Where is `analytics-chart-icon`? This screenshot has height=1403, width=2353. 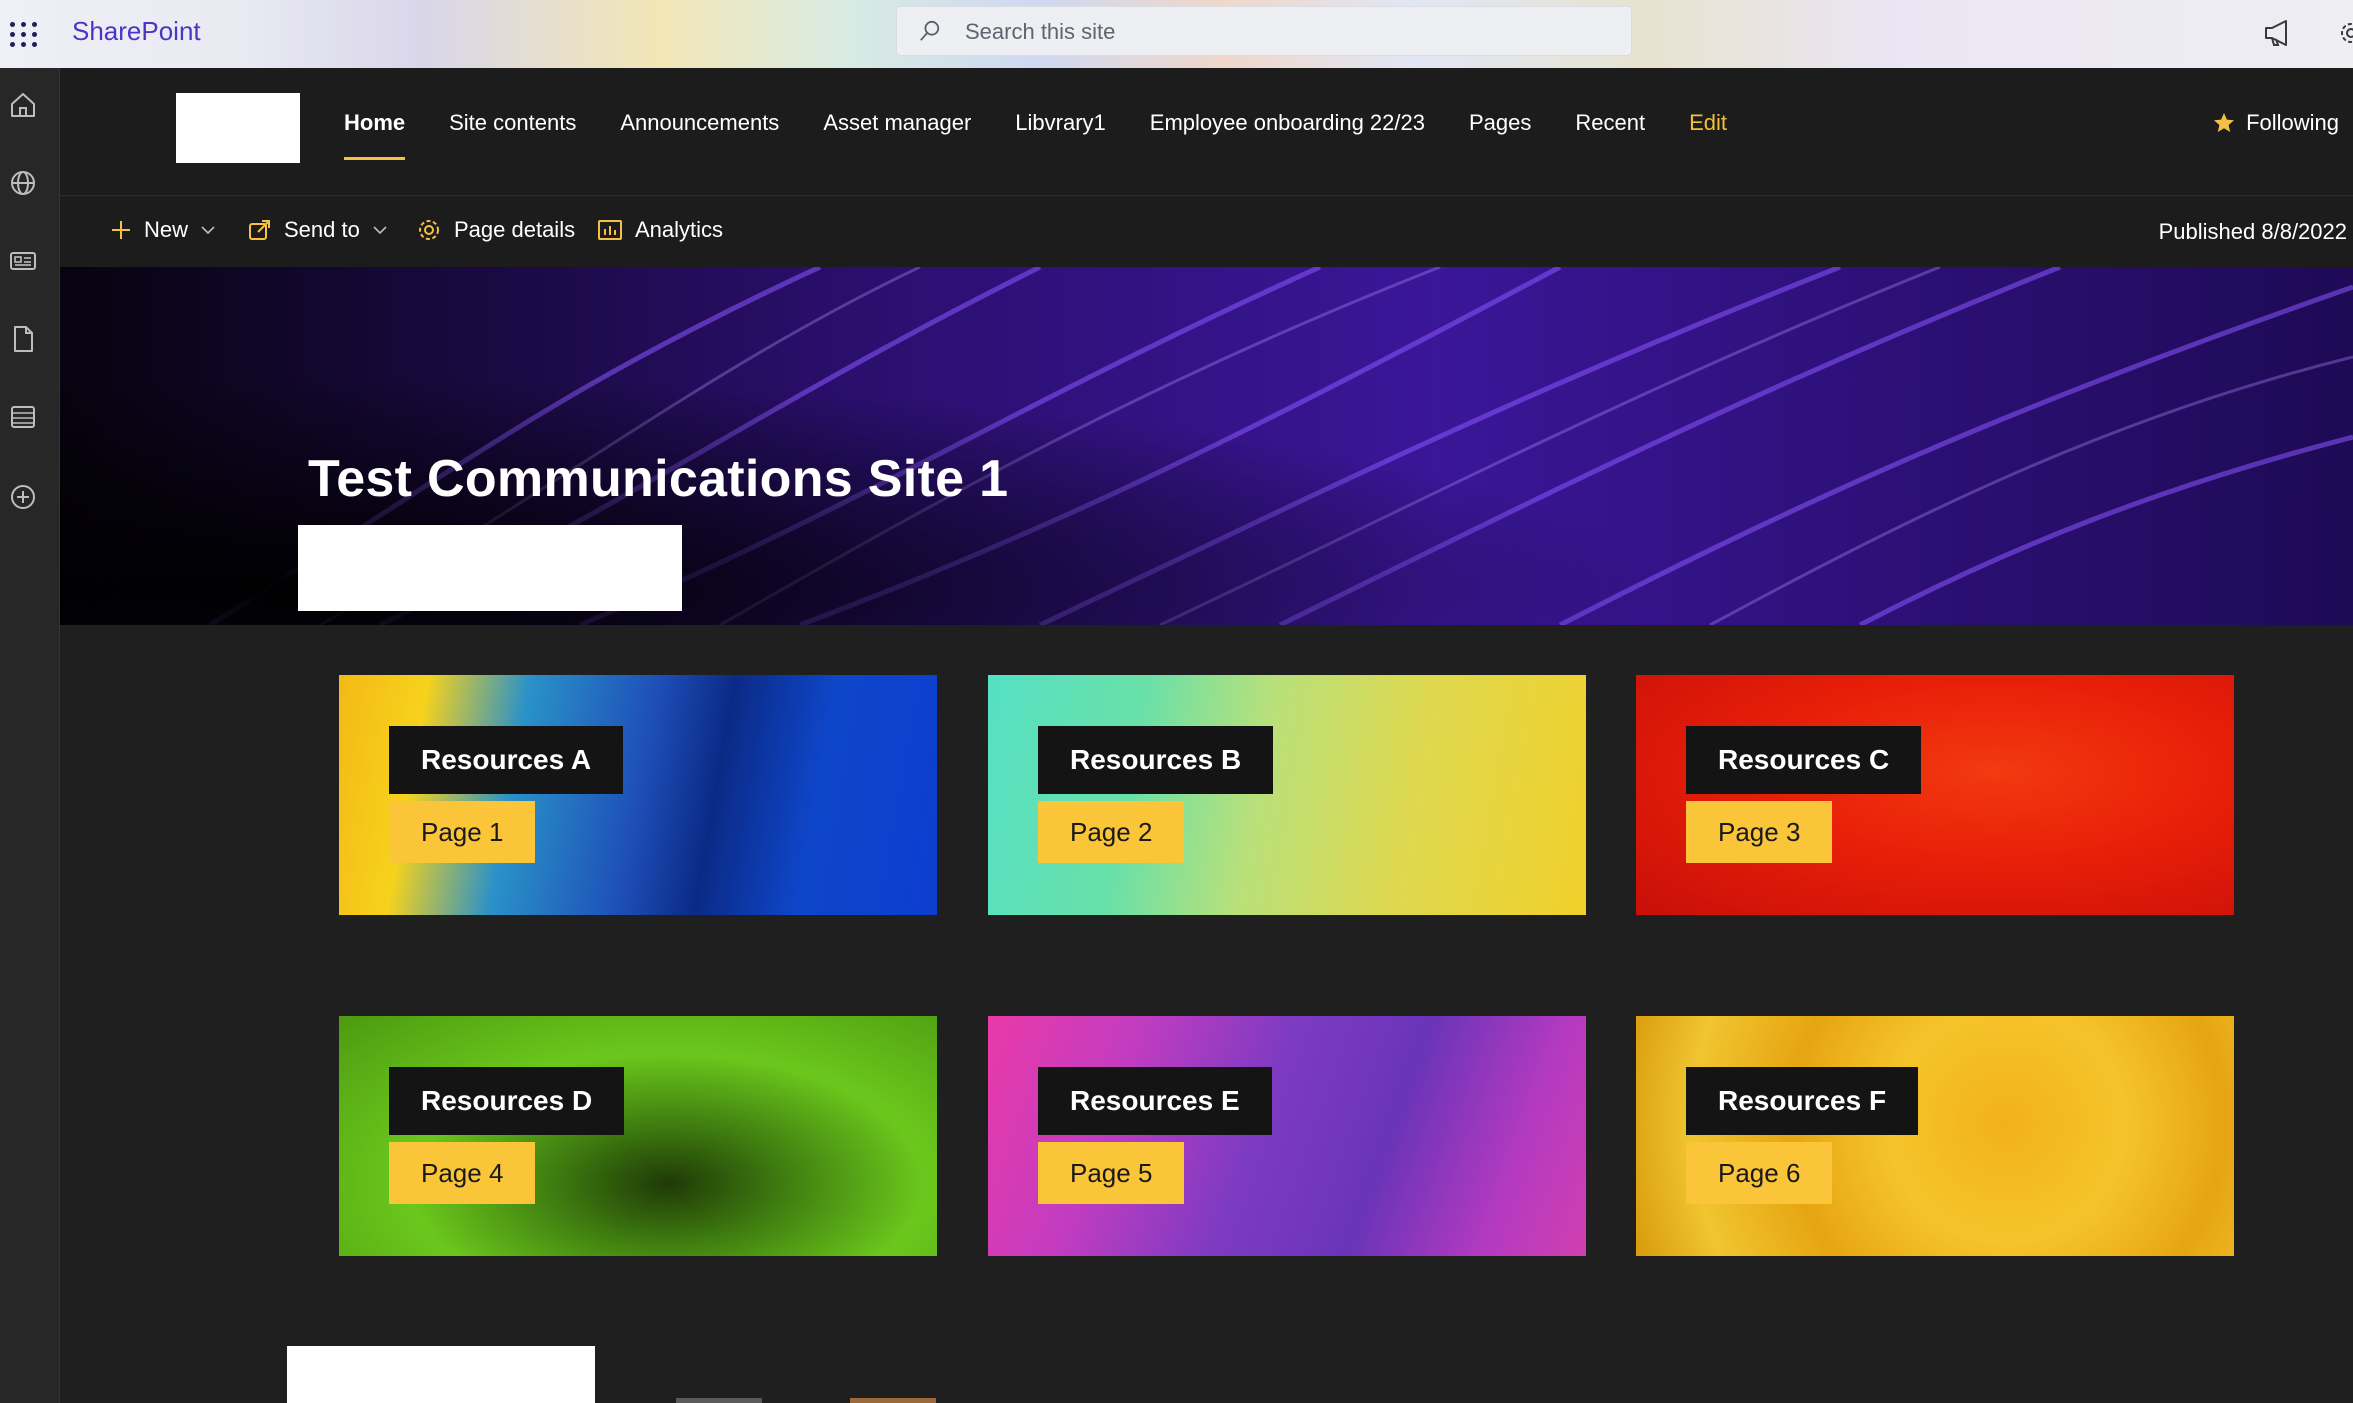 analytics-chart-icon is located at coordinates (610, 230).